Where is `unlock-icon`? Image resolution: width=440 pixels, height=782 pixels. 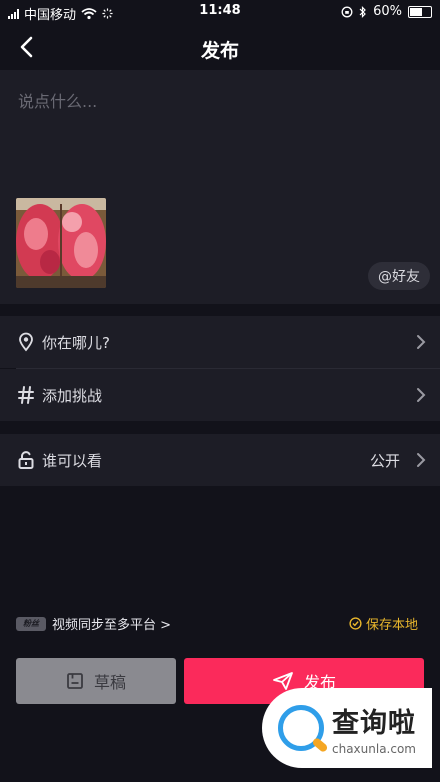
unlock-icon is located at coordinates (26, 460).